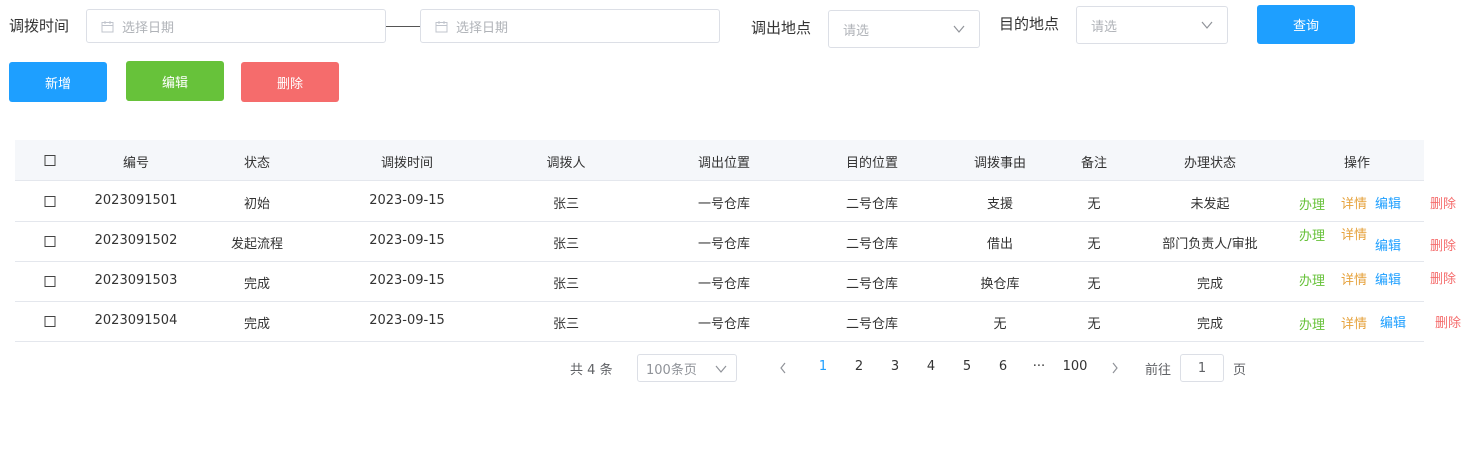 Image resolution: width=1482 pixels, height=476 pixels. Describe the element at coordinates (136, 240) in the screenshot. I see `cell-id: 2023091502` at that location.